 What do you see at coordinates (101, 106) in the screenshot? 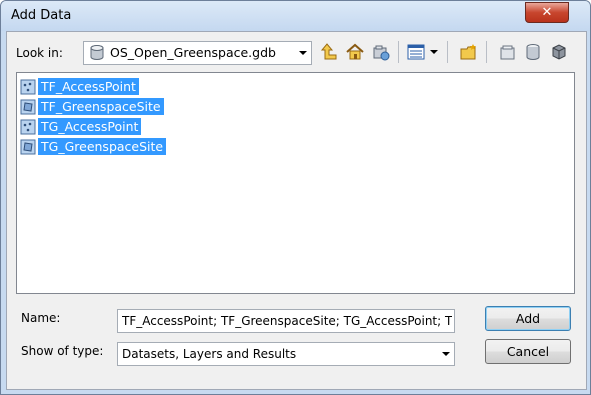
I see `list-item-label: TF_GreenspaceSite` at bounding box center [101, 106].